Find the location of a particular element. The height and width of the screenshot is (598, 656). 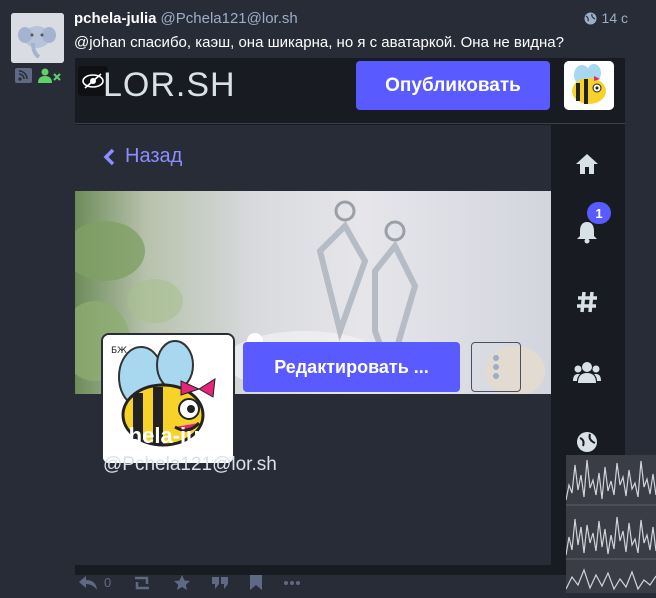

chevron-left-icon is located at coordinates (109, 156).